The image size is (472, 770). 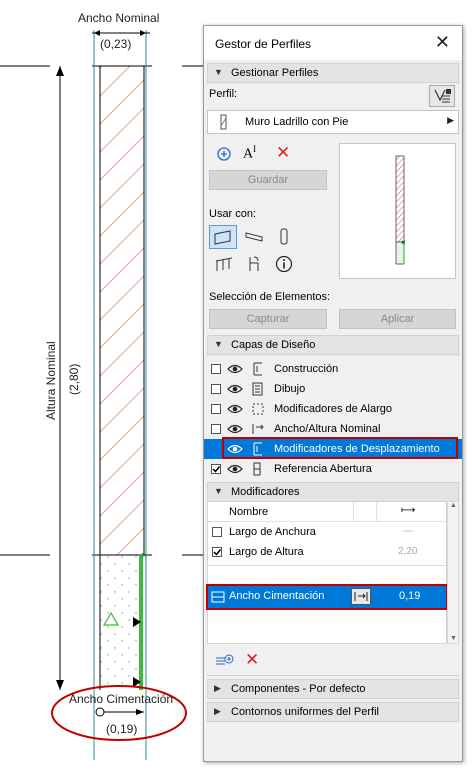 What do you see at coordinates (450, 120) in the screenshot?
I see `chevron-right-icon: ▶` at bounding box center [450, 120].